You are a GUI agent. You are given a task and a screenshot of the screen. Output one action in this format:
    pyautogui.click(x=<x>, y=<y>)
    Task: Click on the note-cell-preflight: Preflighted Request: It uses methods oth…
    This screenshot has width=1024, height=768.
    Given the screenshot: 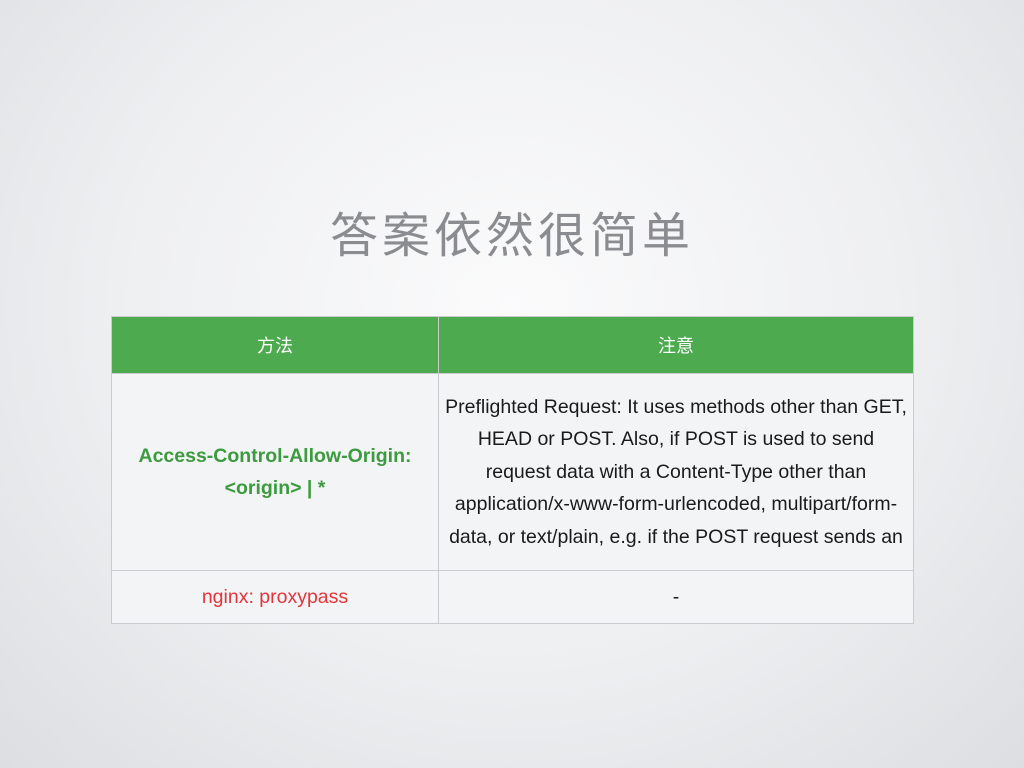 What is the action you would take?
    pyautogui.click(x=676, y=472)
    